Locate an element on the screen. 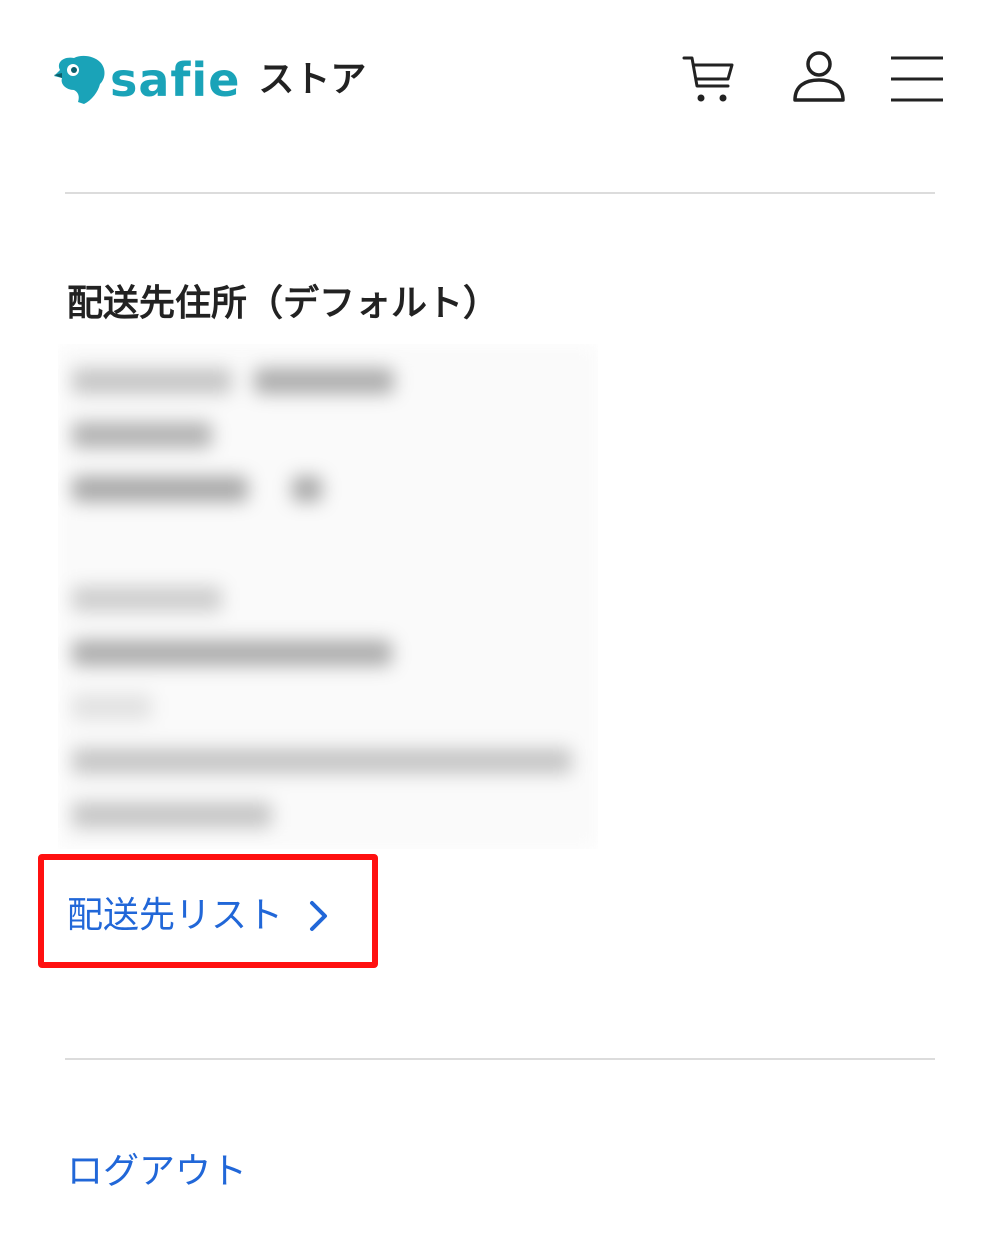 The width and height of the screenshot is (1000, 1236). chevron-right-icon is located at coordinates (319, 916).